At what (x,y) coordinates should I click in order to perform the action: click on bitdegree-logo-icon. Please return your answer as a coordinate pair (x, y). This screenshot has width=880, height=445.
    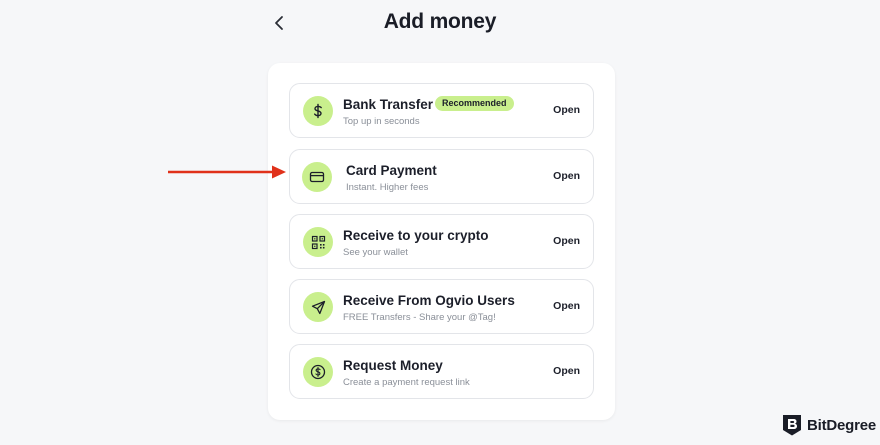
    Looking at the image, I should click on (792, 425).